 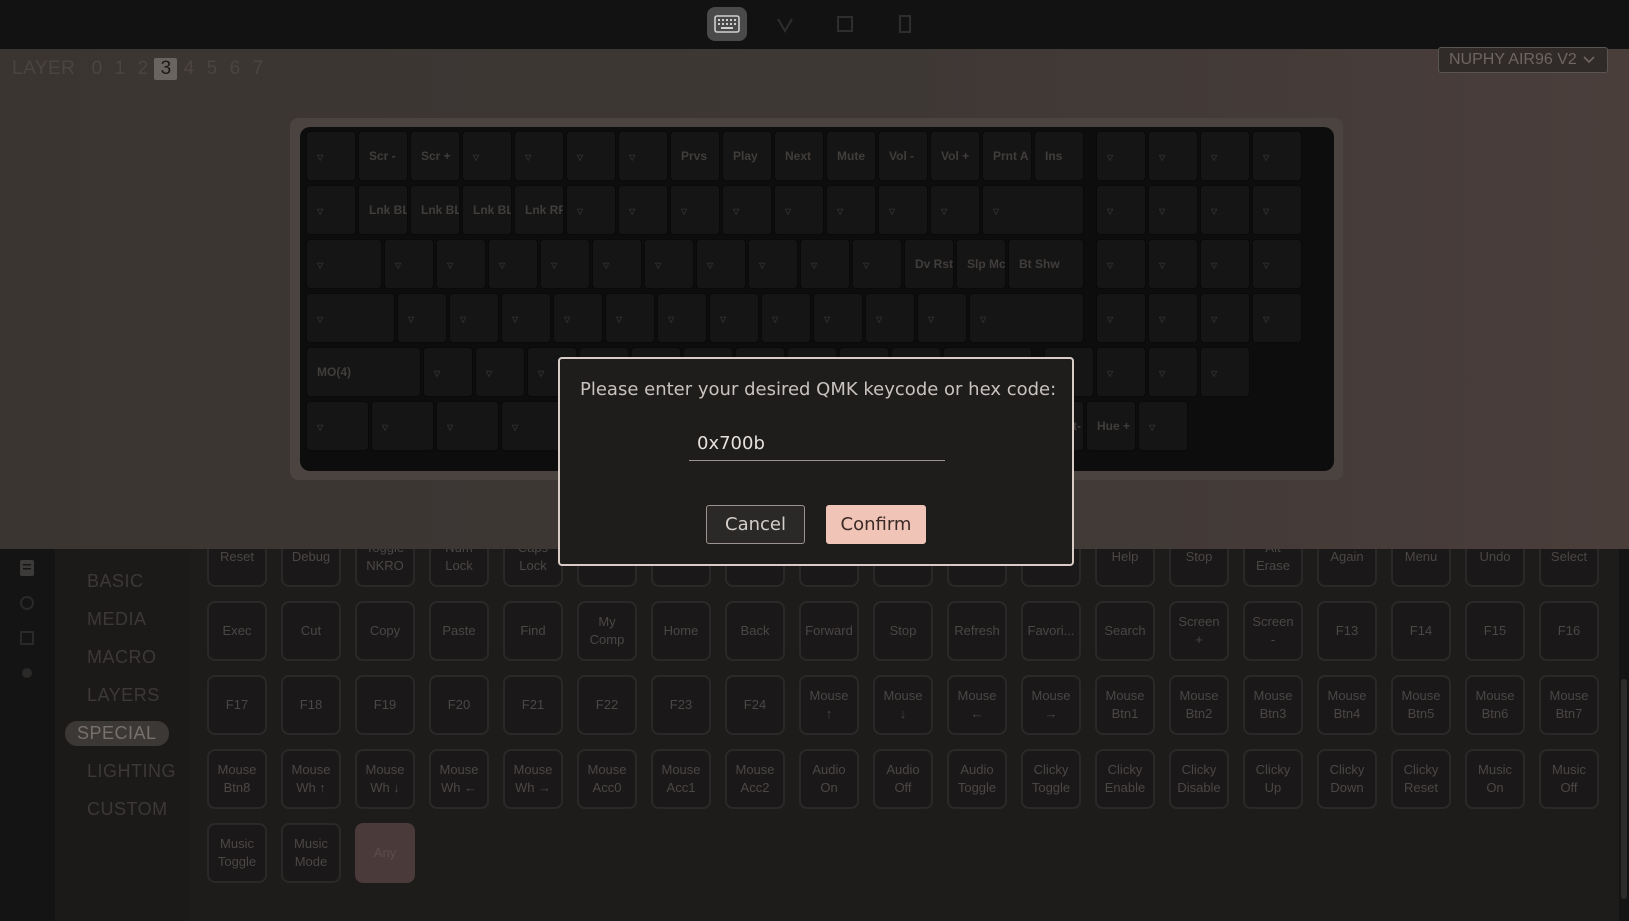 I want to click on layer-button-6: 6, so click(x=234, y=69).